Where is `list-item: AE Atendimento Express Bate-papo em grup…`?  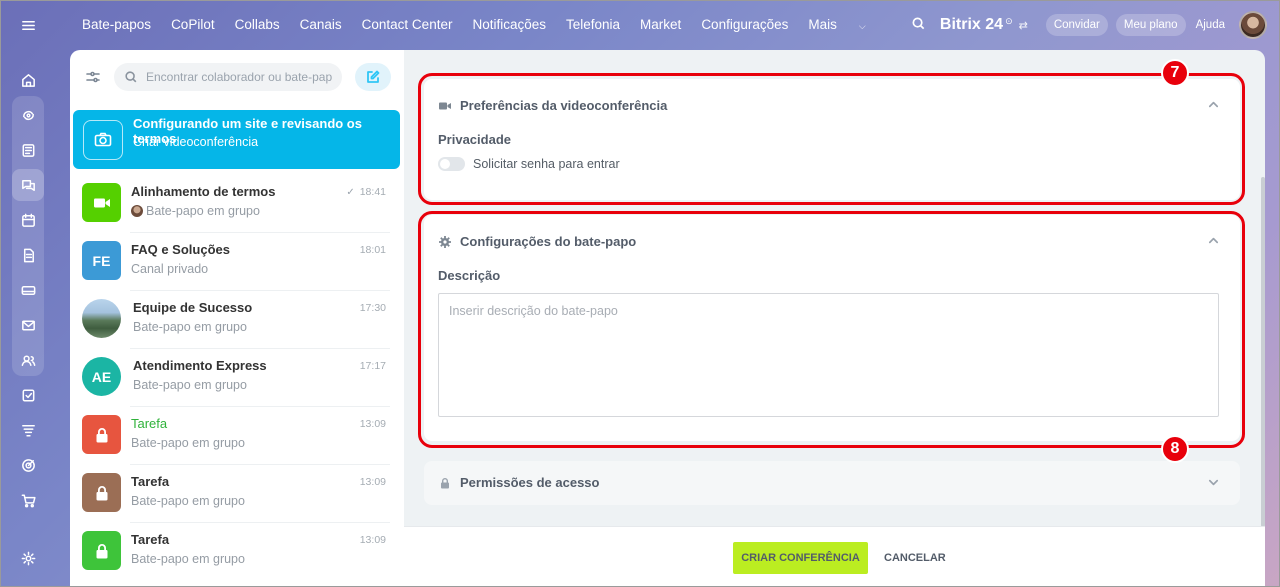
list-item: AE Atendimento Express Bate-papo em grup… is located at coordinates (237, 378).